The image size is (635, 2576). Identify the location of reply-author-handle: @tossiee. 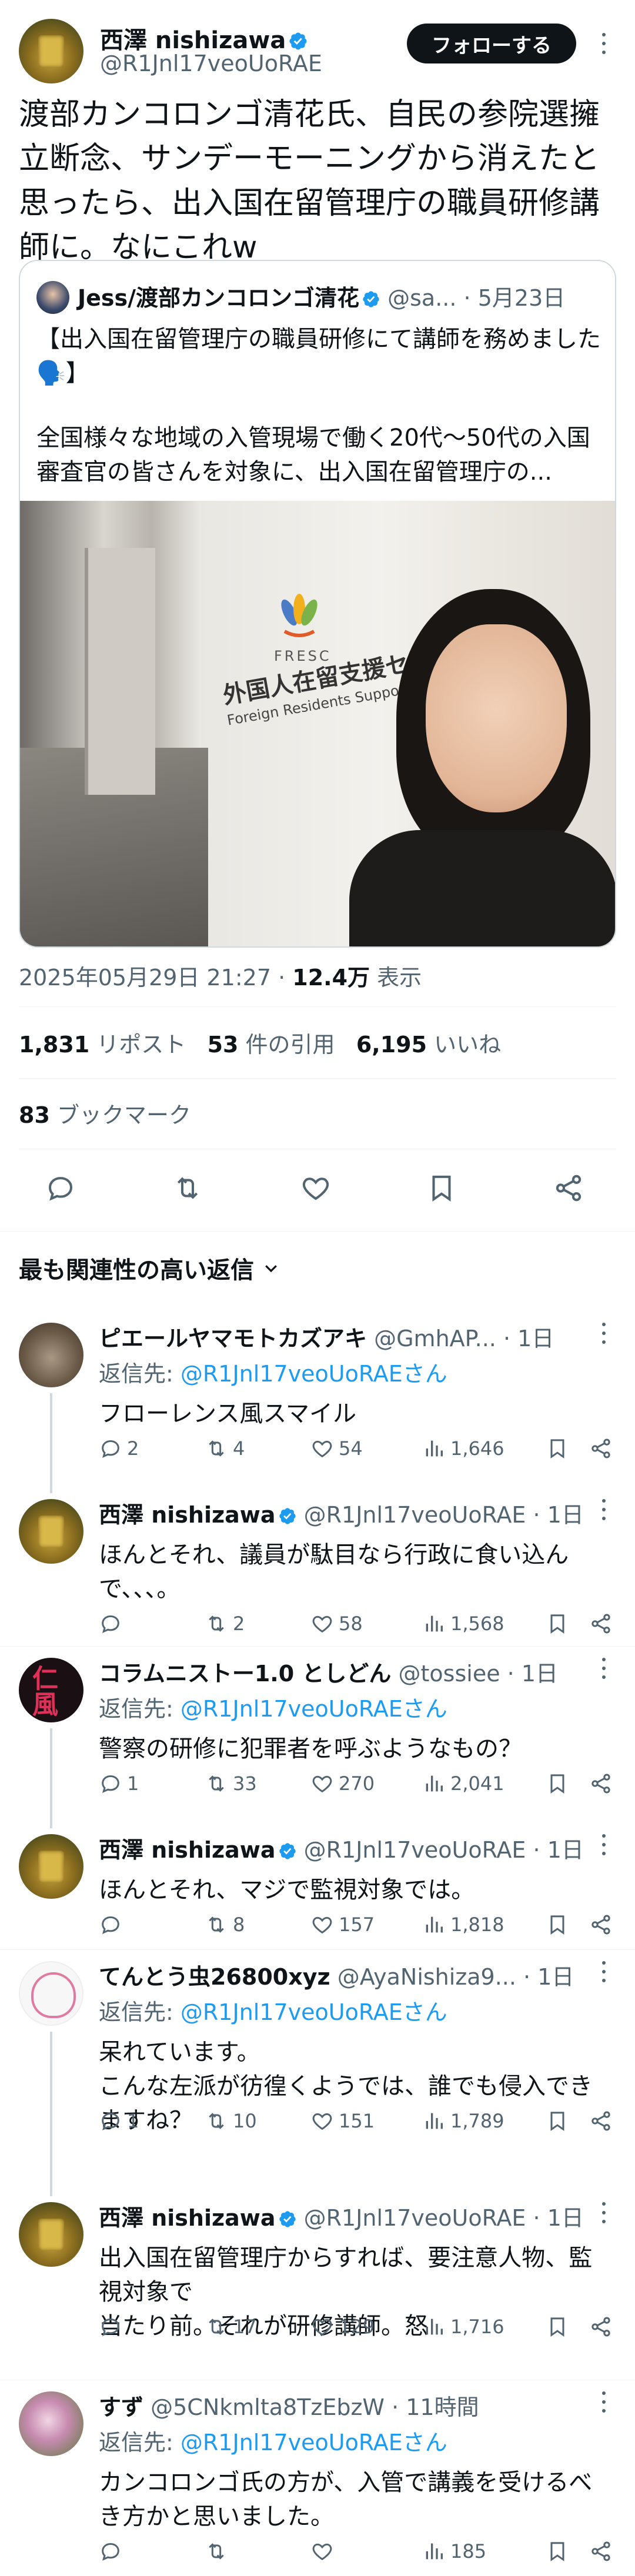
(449, 1674).